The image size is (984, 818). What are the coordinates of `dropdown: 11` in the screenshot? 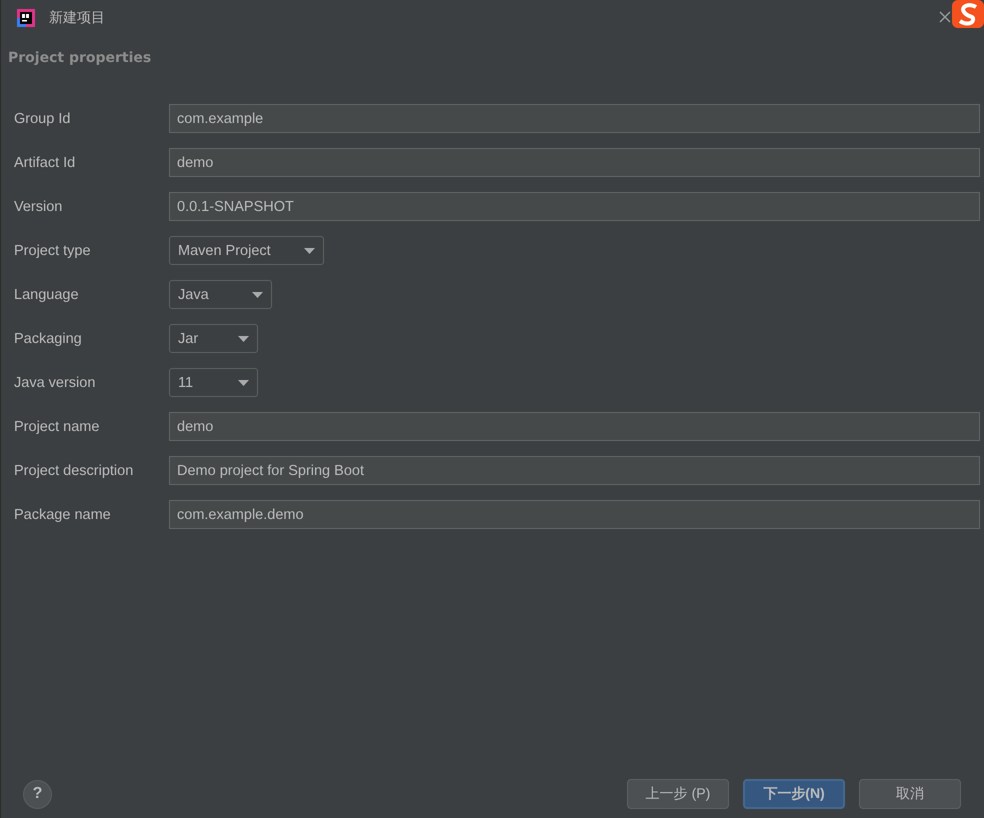 It's located at (213, 382).